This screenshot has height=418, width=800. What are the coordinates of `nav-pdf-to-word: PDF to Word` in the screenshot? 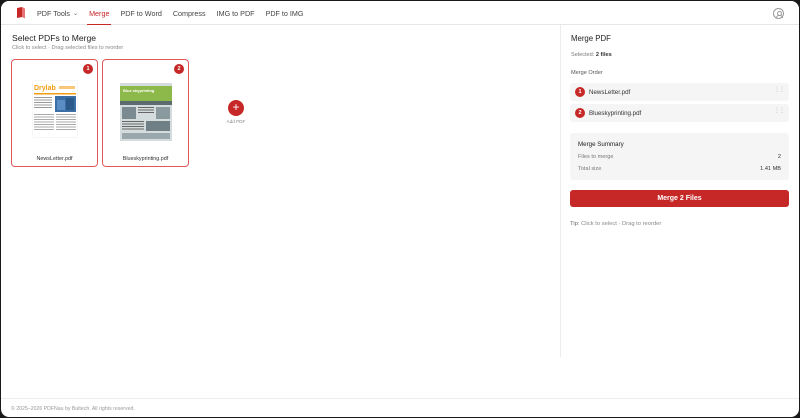 It's located at (140, 13).